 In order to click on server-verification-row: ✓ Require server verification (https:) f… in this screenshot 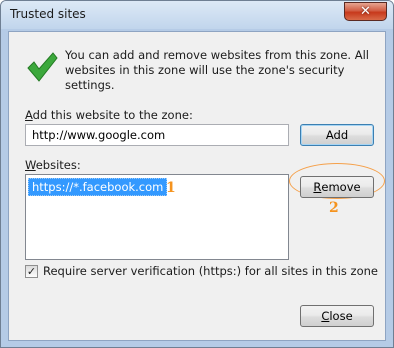, I will do `click(201, 271)`.